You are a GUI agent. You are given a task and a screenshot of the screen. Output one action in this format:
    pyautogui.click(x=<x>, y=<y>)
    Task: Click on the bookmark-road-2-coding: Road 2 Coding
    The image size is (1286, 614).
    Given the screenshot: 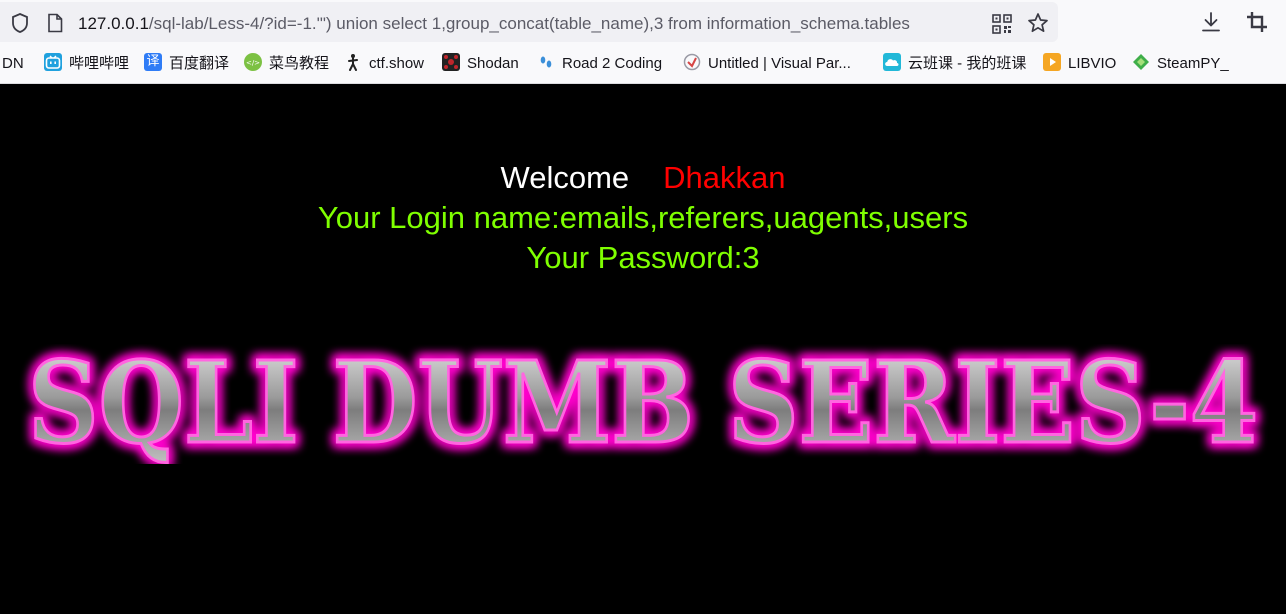 What is the action you would take?
    pyautogui.click(x=599, y=64)
    